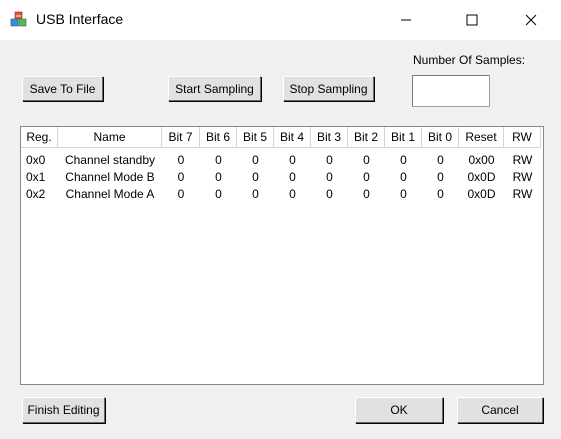  I want to click on table-row: 0x2 Channel Mode A 0 0 0 0 0 0 0 0 0x0D RW, so click(281, 193).